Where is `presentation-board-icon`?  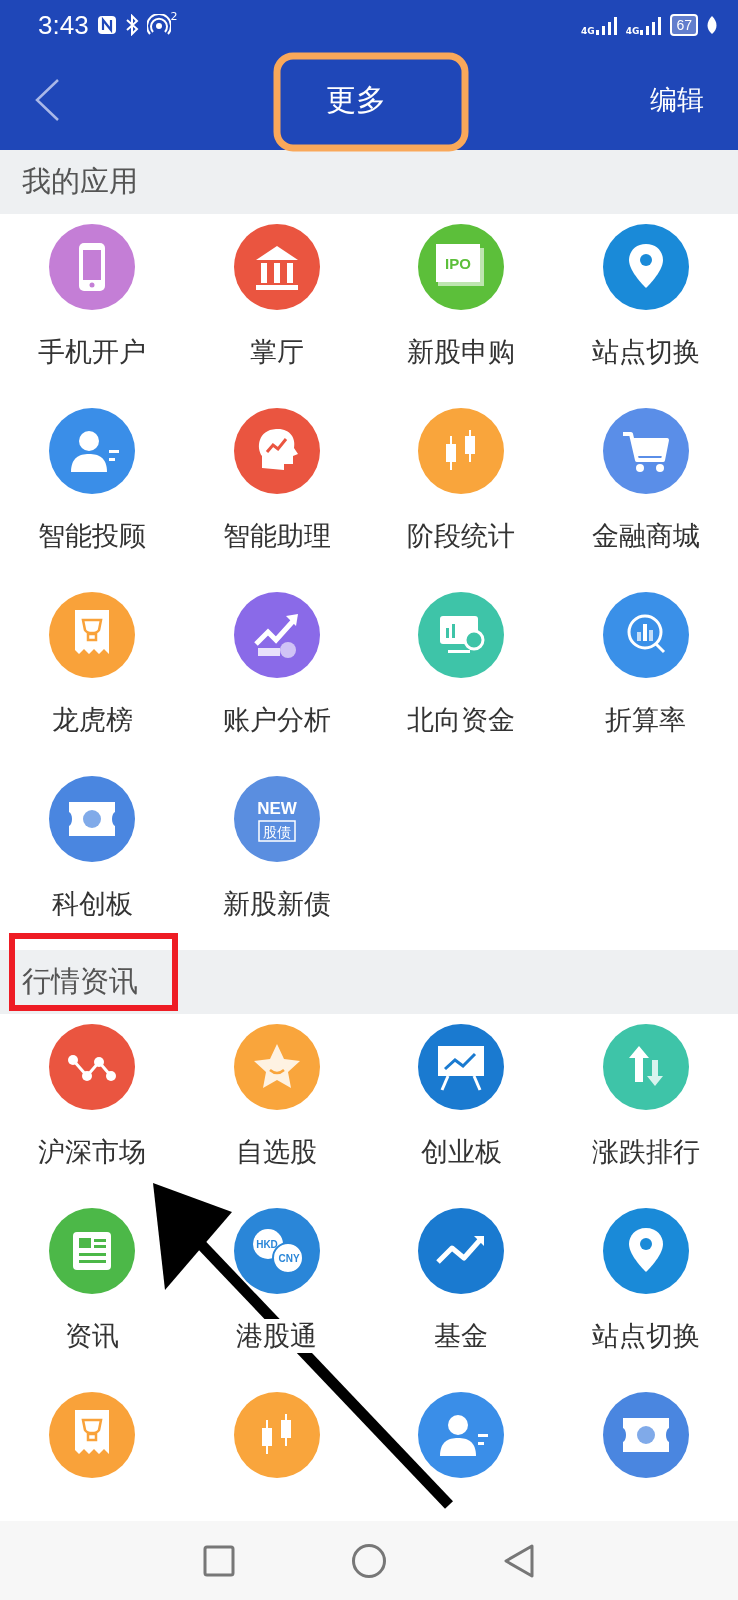
presentation-board-icon is located at coordinates (461, 1067).